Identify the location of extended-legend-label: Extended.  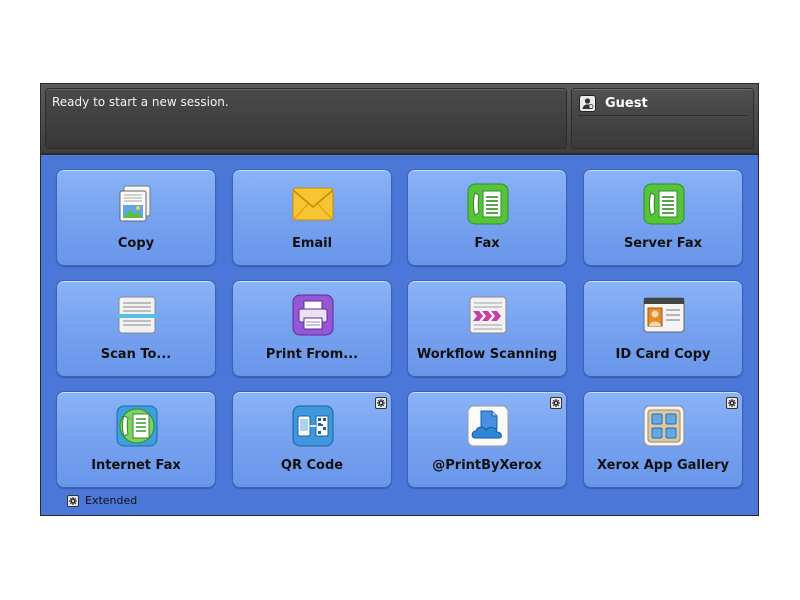
(111, 500).